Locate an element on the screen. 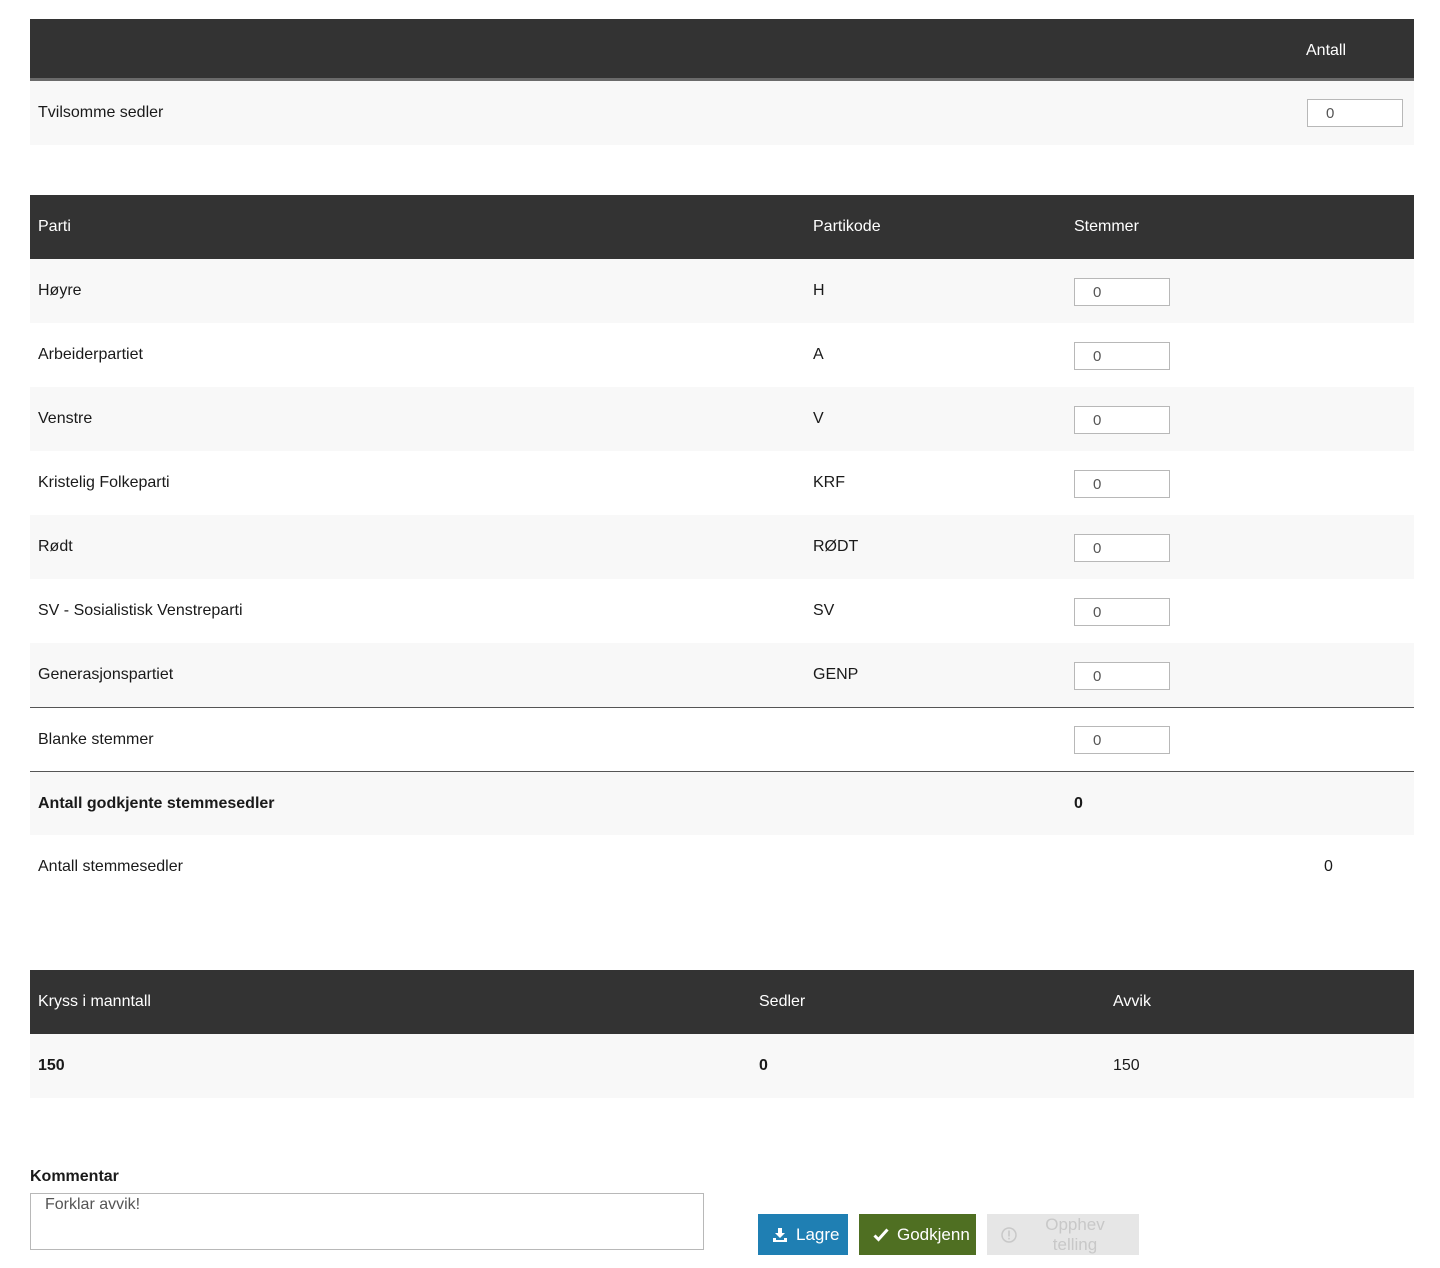 This screenshot has width=1440, height=1268. votes-input-krf is located at coordinates (1122, 484).